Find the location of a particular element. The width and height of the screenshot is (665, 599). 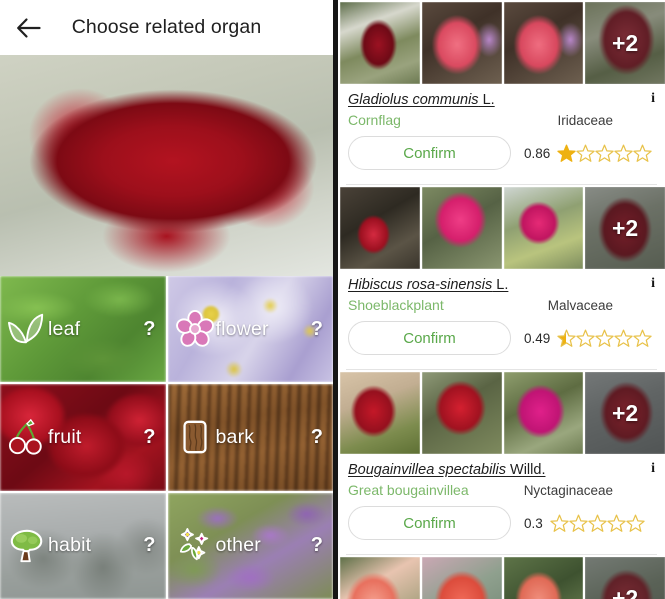

action-row: Confirm 0.49 is located at coordinates (501, 338).